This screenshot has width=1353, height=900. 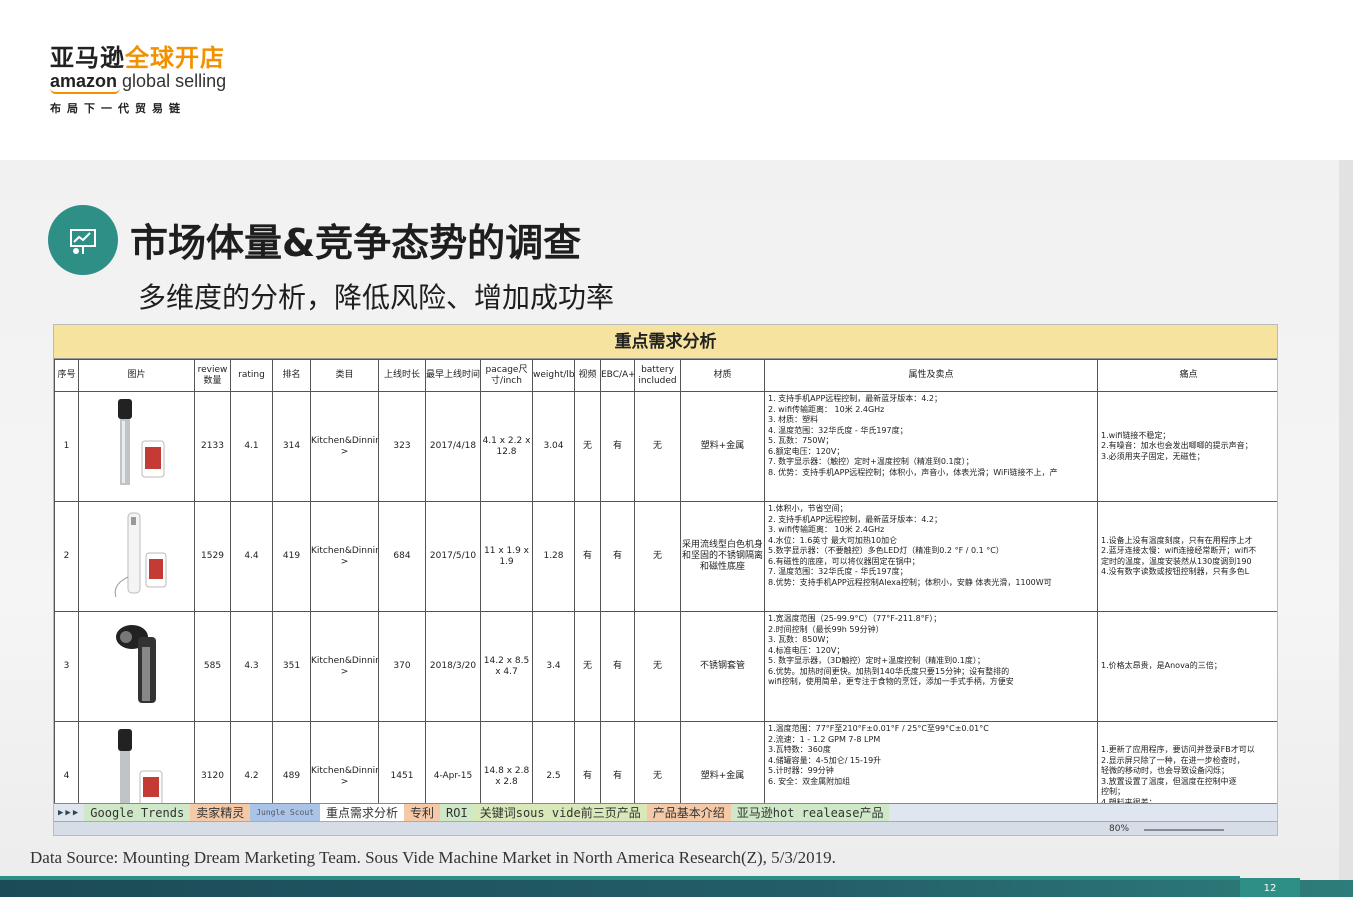 I want to click on col-header: review数量, so click(x=212, y=375).